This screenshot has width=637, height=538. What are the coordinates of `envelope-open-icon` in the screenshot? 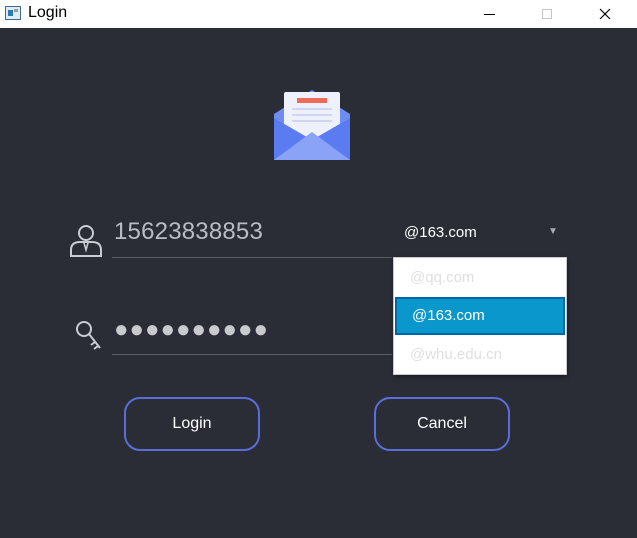 It's located at (312, 125).